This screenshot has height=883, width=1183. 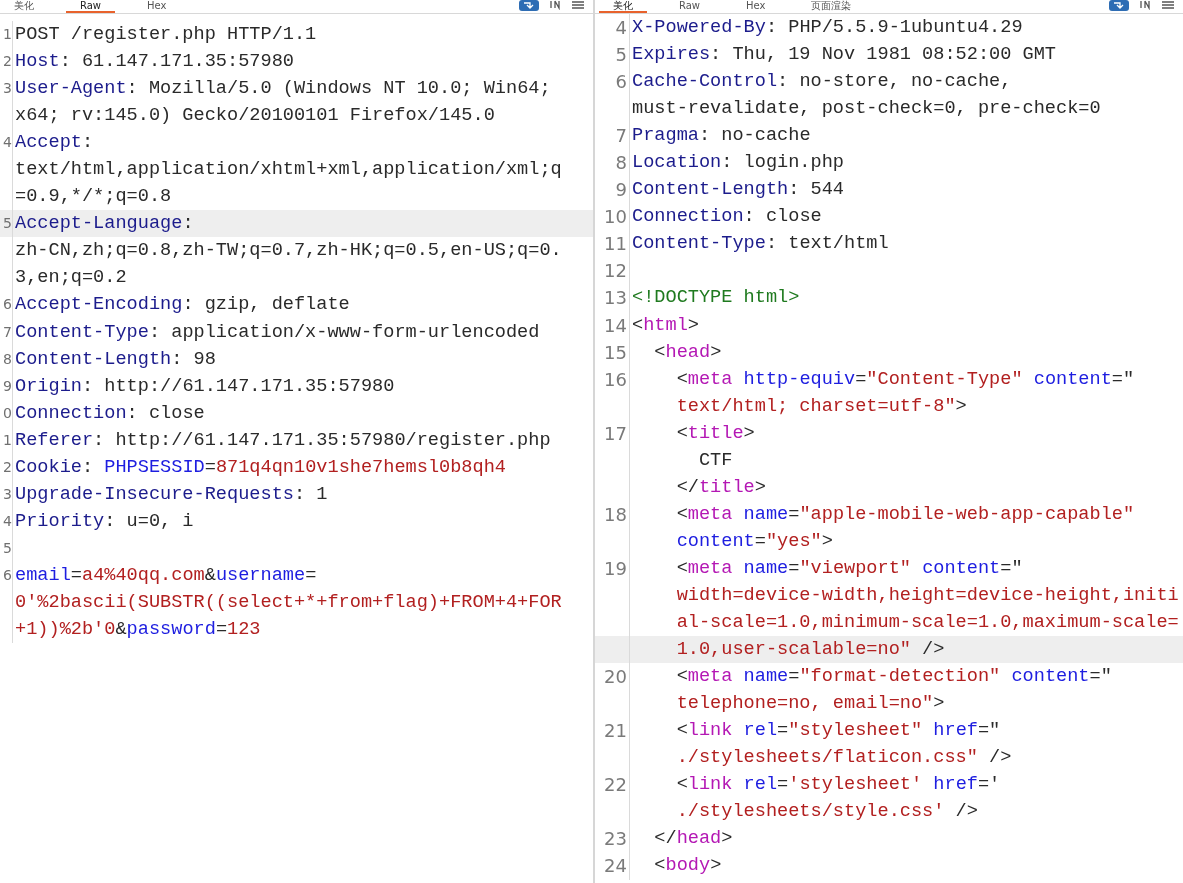 What do you see at coordinates (255, 116) in the screenshot?
I see `code-line: x64; rv:145.0) Gecko/20100101 Firefox/145.0` at bounding box center [255, 116].